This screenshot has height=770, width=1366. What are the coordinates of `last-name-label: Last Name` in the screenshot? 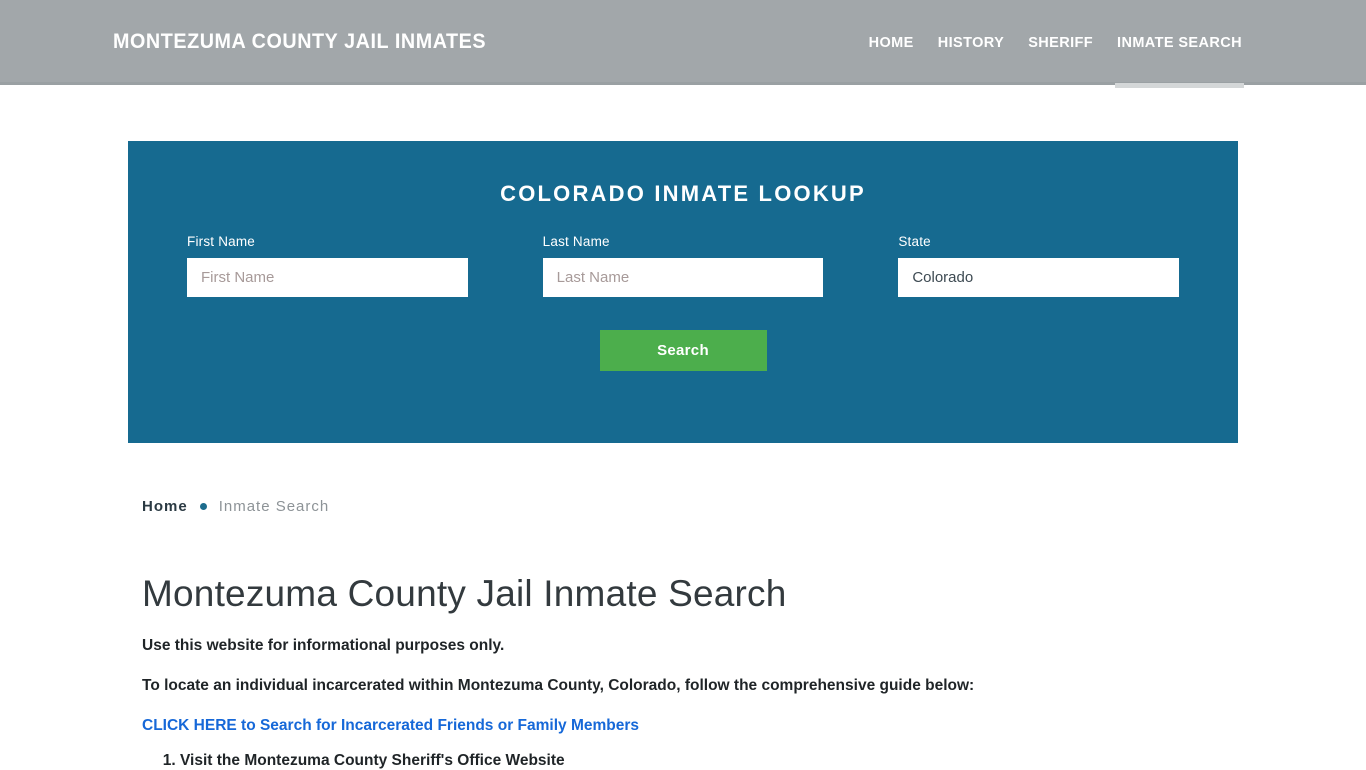 It's located at (576, 241).